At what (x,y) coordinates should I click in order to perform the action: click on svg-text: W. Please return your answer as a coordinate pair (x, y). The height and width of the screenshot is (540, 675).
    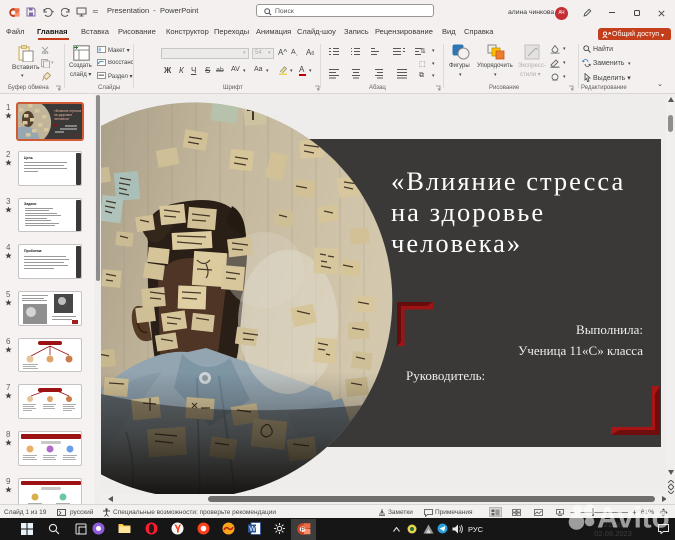
    Looking at the image, I should click on (252, 529).